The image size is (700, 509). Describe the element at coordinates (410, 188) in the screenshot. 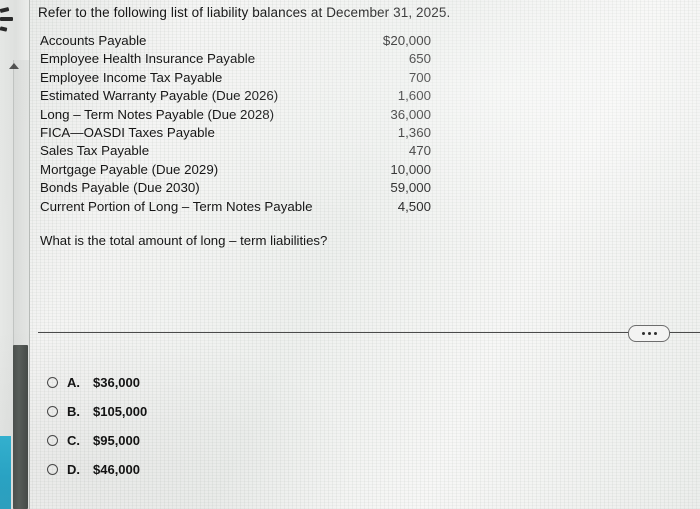

I see `liability-amount: 59,000` at that location.